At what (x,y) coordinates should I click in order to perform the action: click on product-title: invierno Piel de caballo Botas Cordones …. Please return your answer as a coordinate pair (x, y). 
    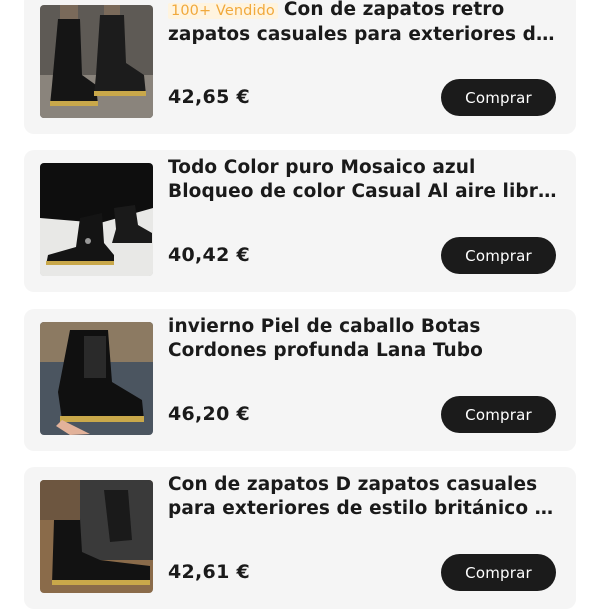
    Looking at the image, I should click on (366, 339).